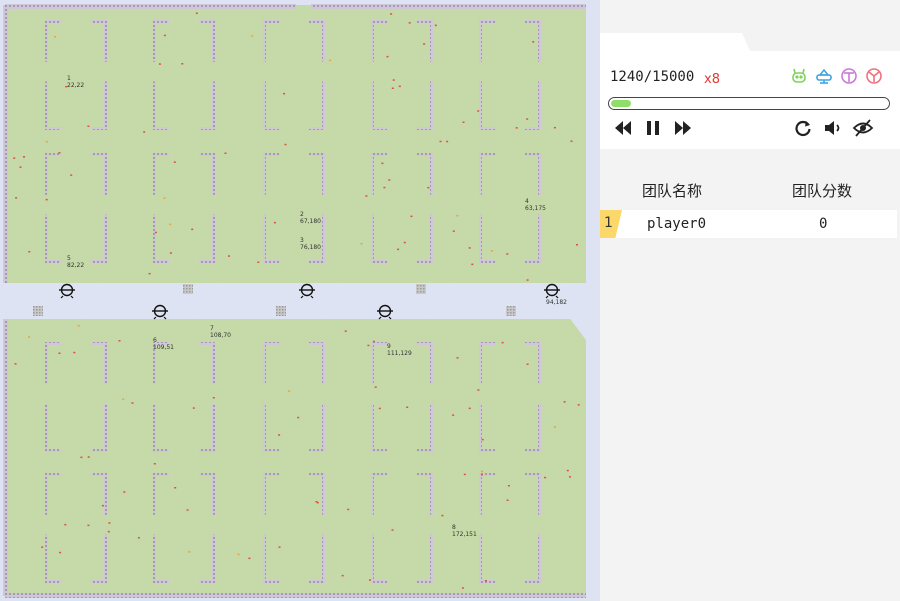  I want to click on header-team-score: 团队分数, so click(822, 191).